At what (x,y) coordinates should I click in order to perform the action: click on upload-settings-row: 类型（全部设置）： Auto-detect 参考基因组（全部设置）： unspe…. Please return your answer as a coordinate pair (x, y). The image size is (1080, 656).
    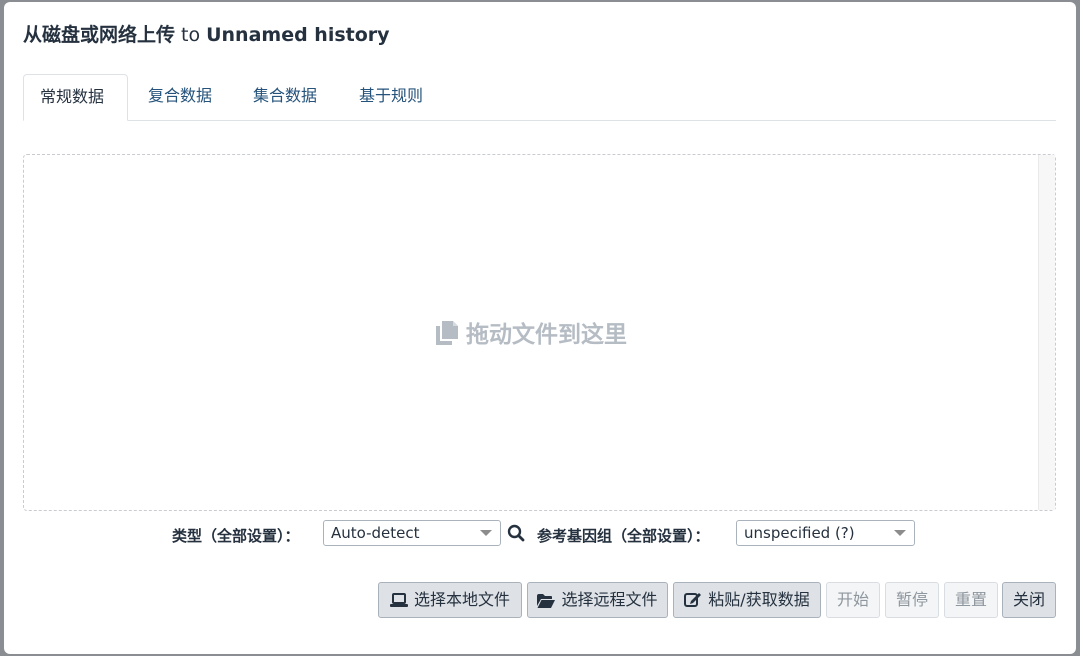
    Looking at the image, I should click on (540, 534).